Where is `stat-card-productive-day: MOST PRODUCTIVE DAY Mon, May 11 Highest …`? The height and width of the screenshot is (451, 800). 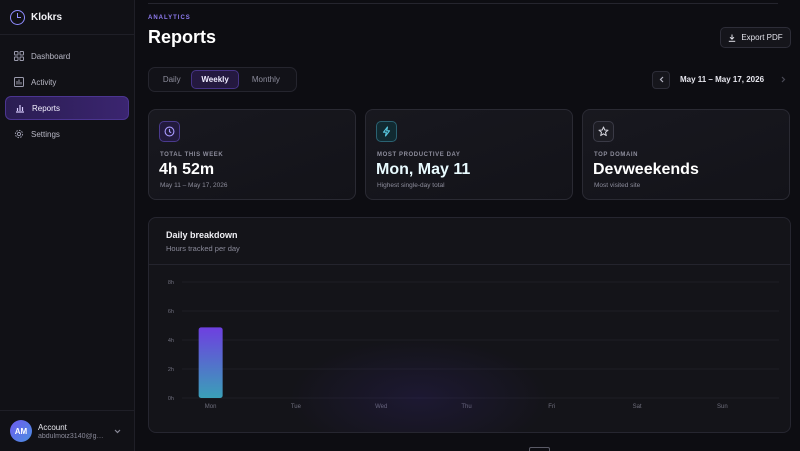
stat-card-productive-day: MOST PRODUCTIVE DAY Mon, May 11 Highest … is located at coordinates (469, 154).